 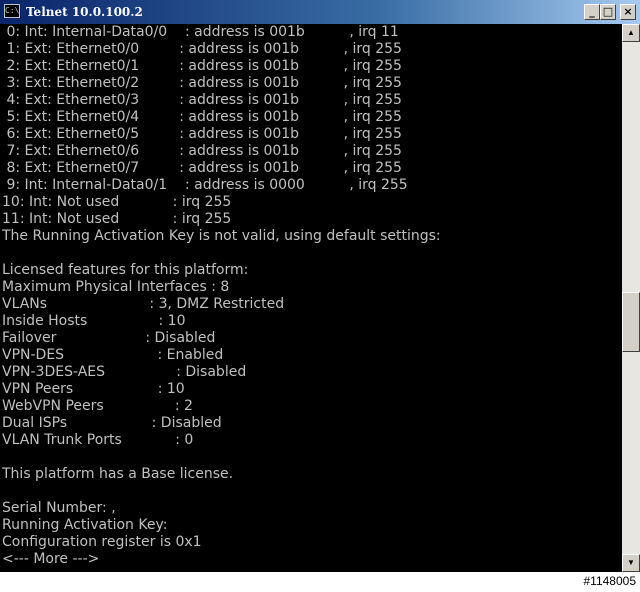 What do you see at coordinates (608, 12) in the screenshot?
I see `maximize-button: □` at bounding box center [608, 12].